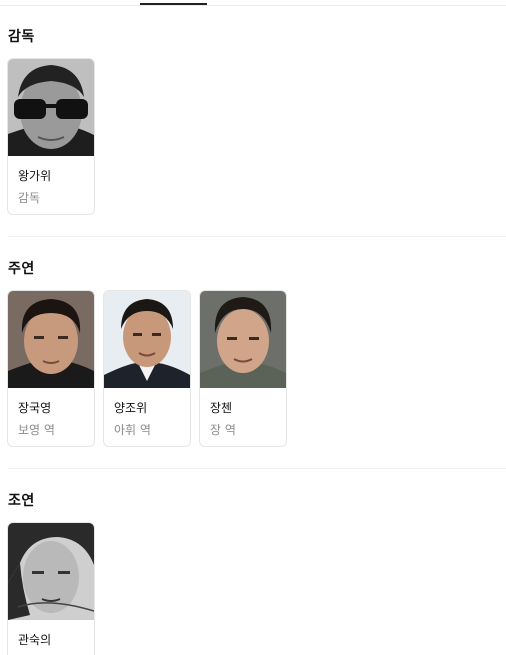 The height and width of the screenshot is (655, 506). I want to click on person-card-lead-3: 장첸 장 역, so click(243, 368).